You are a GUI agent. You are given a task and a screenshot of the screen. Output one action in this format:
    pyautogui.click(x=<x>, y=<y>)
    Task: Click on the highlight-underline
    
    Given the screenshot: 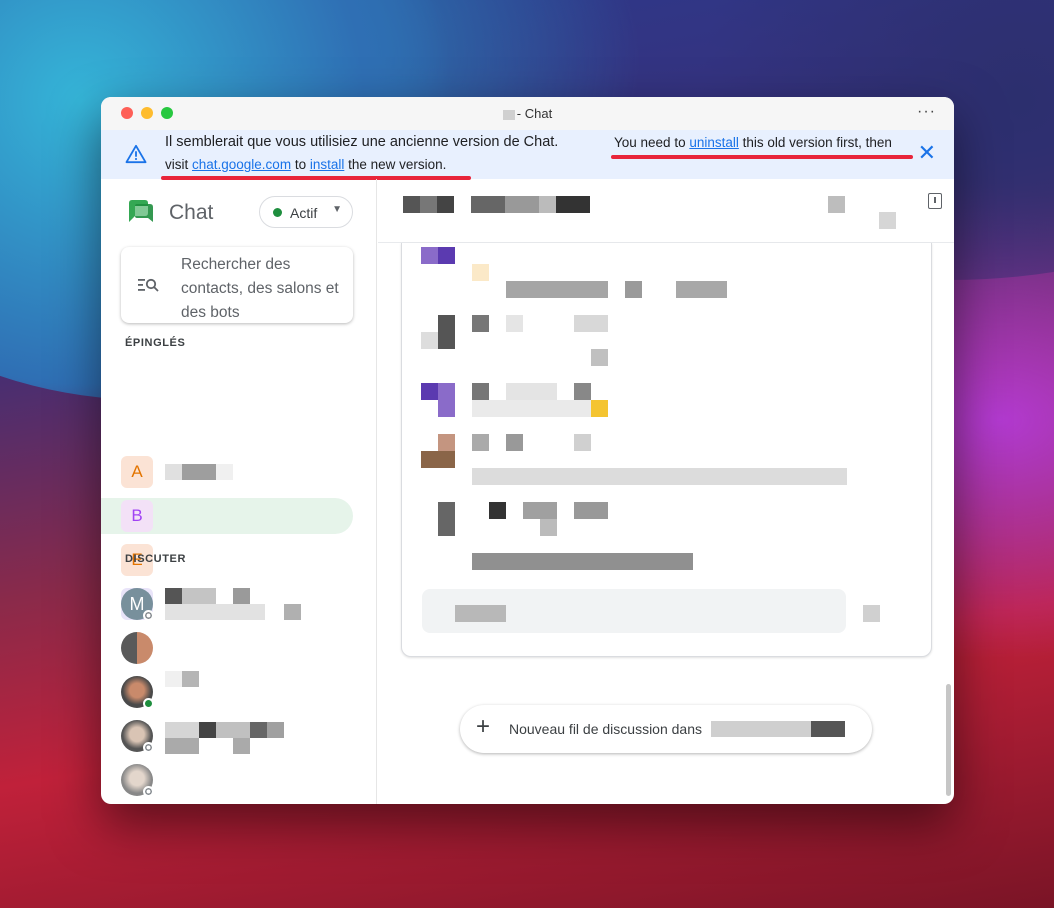 What is the action you would take?
    pyautogui.click(x=762, y=157)
    